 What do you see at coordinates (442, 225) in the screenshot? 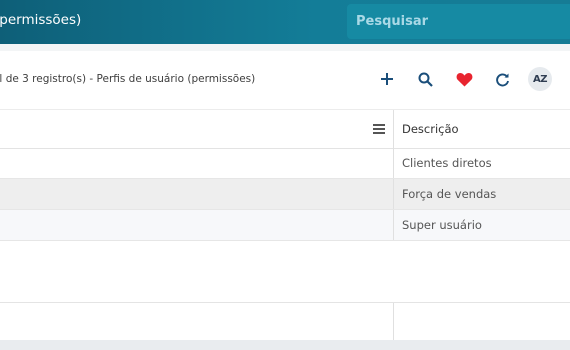
I see `cell-descricao: Super usuário` at bounding box center [442, 225].